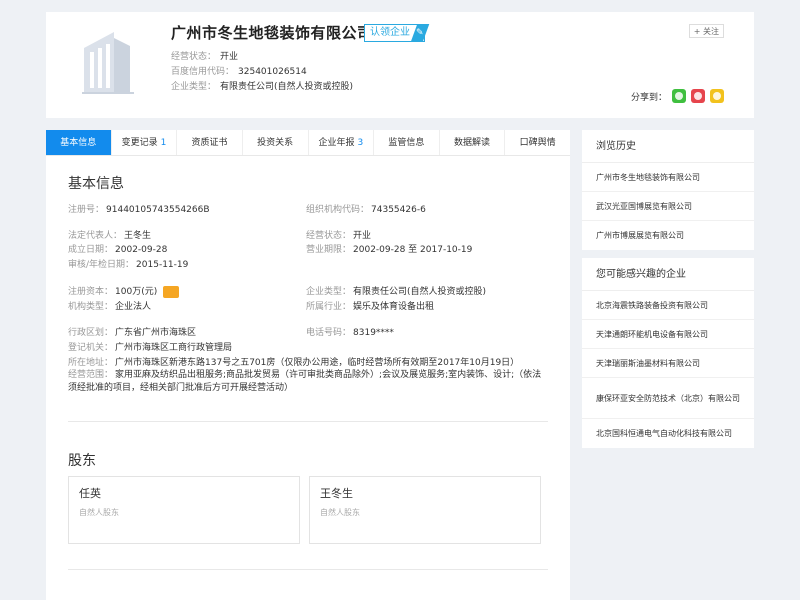 The height and width of the screenshot is (600, 800). I want to click on claimed-badge-label: 认领企业, so click(390, 32).